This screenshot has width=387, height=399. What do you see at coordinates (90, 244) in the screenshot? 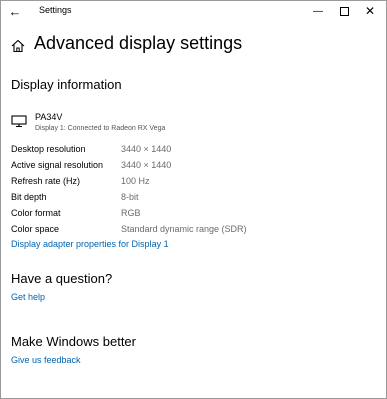
I see `display-adapter-properties-link: Display adapter properties for Display 1` at bounding box center [90, 244].